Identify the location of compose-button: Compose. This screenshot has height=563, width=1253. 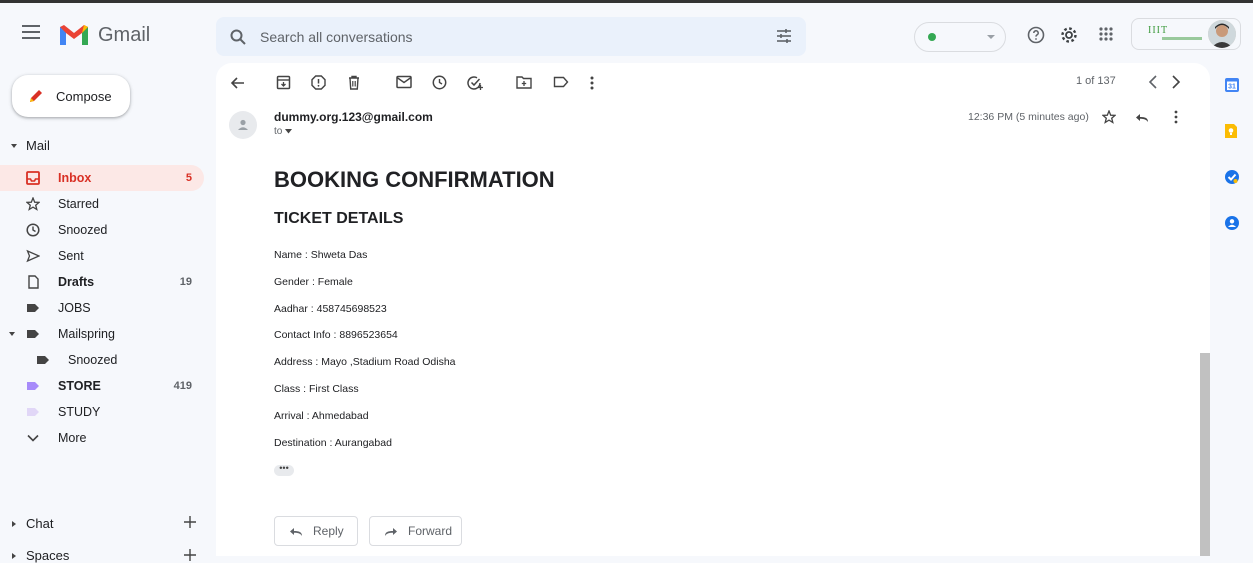
(71, 96).